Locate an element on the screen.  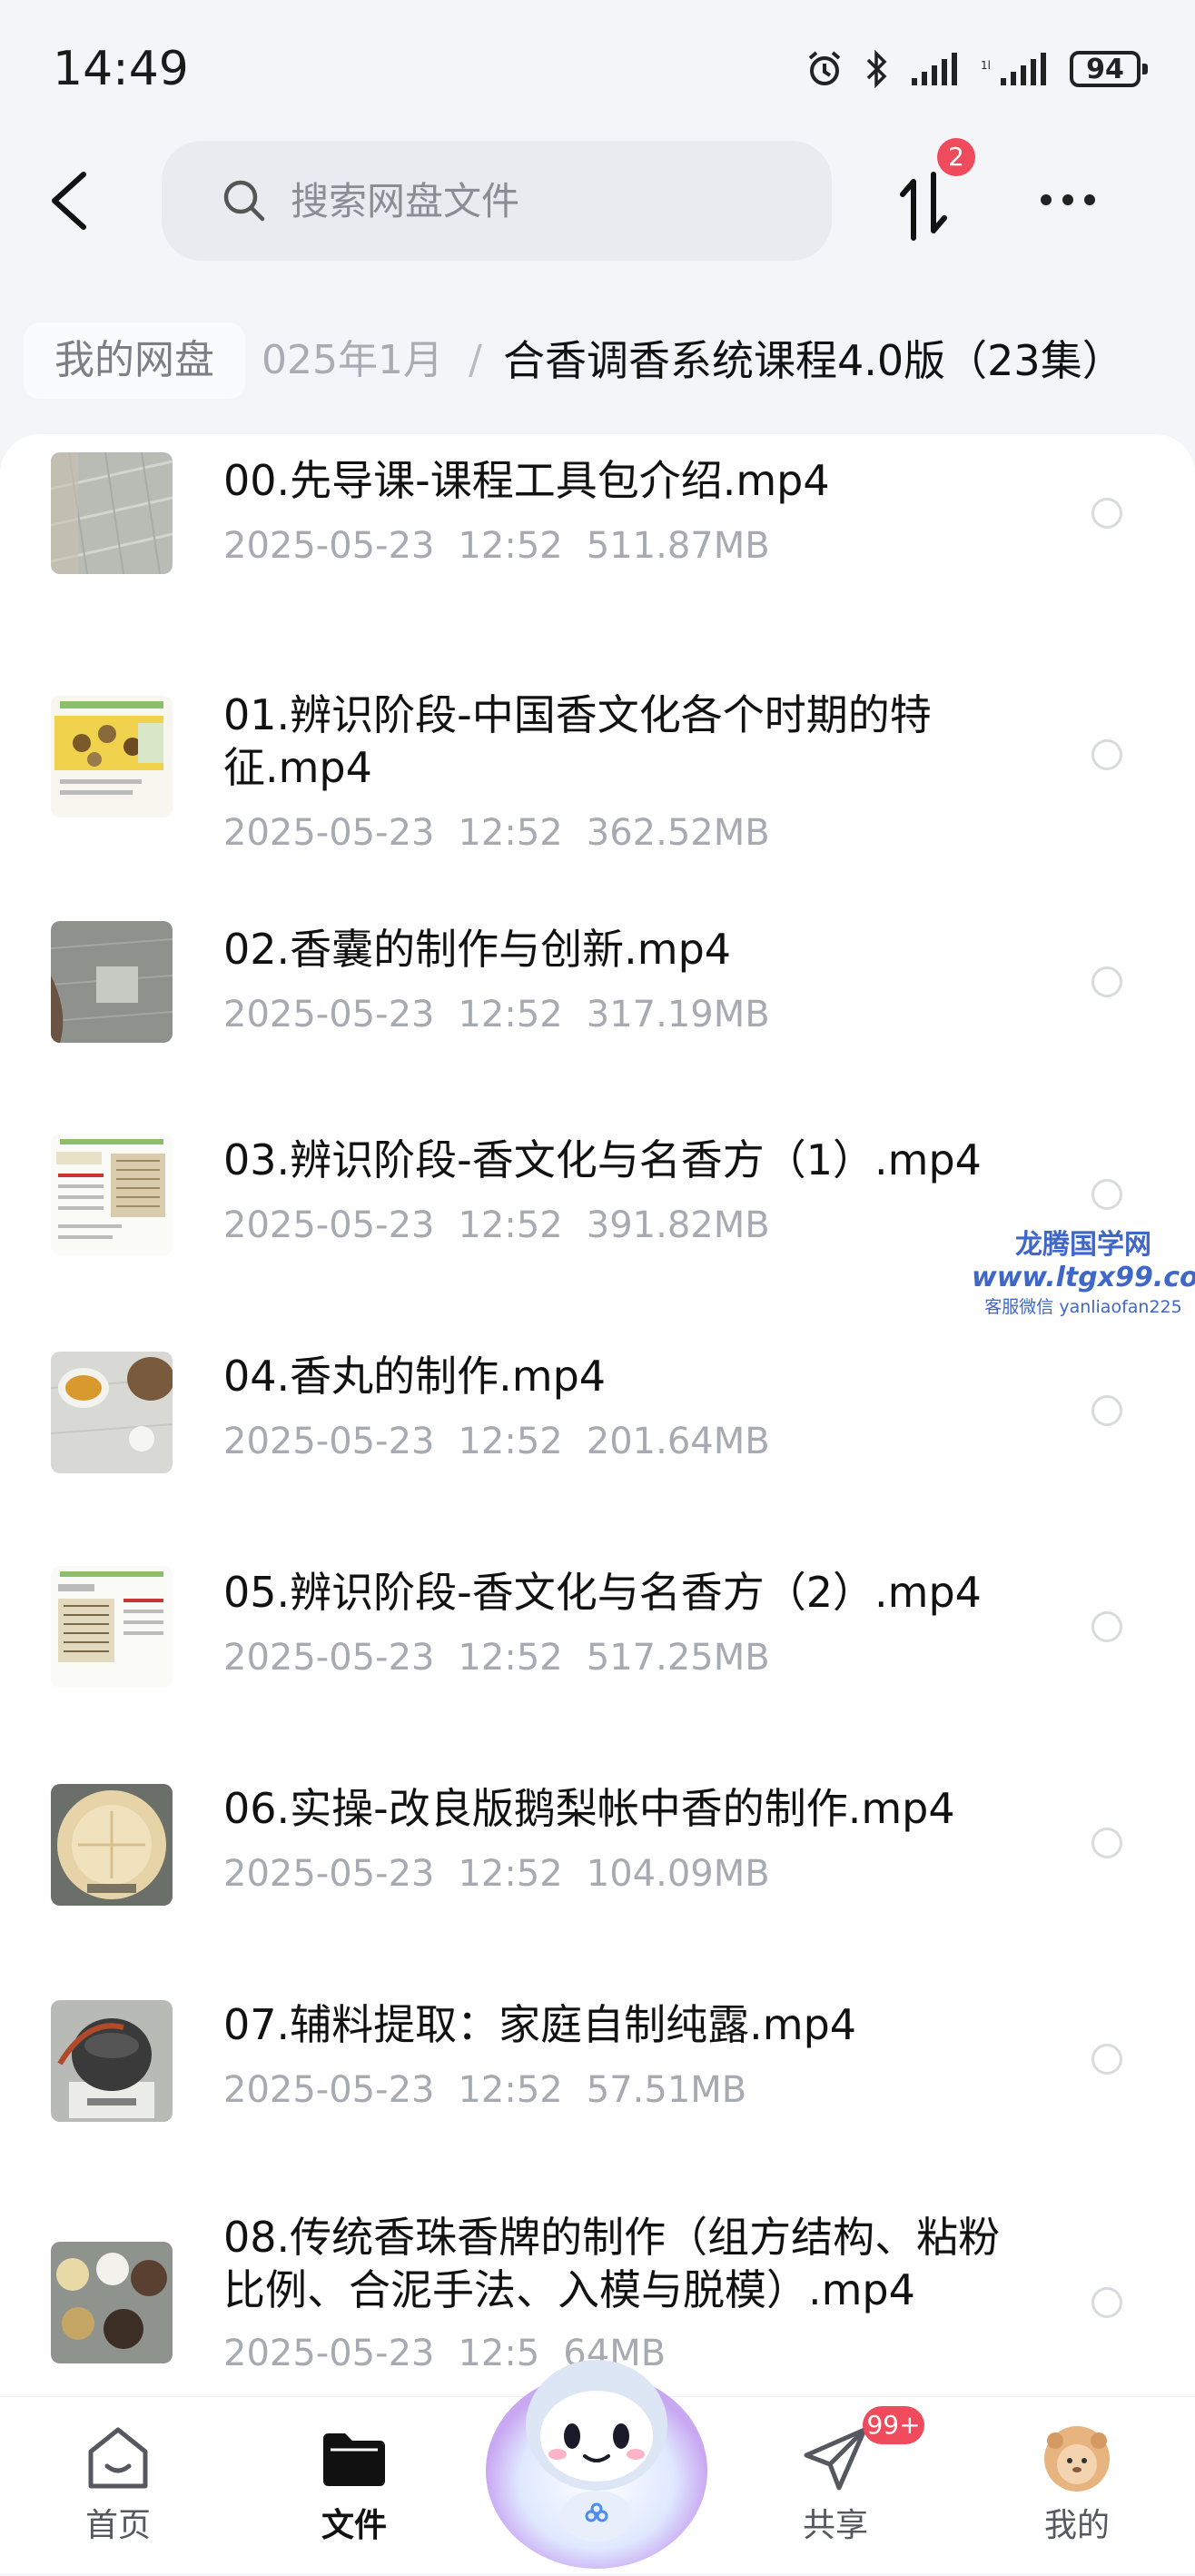
file-name: 08.传统香珠香牌的制作（组方结构、粘粉比例、合泥手法、入模与脱模）.mp4 is located at coordinates (612, 2263).